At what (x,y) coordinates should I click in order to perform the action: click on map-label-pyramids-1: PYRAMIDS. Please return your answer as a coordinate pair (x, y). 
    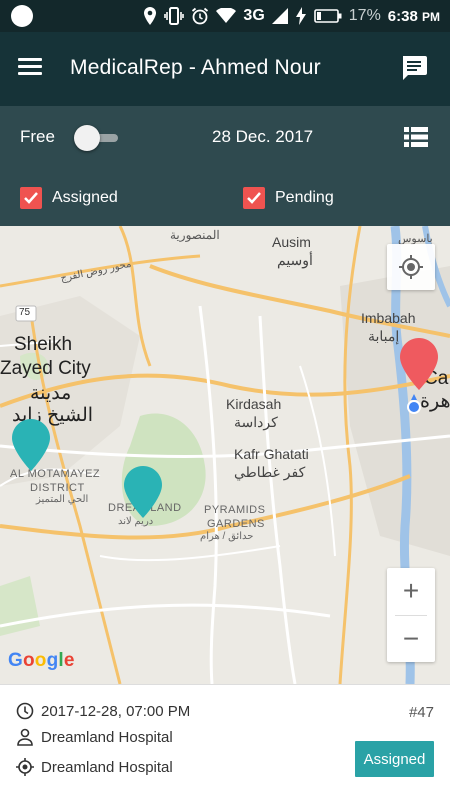
    Looking at the image, I should click on (235, 510).